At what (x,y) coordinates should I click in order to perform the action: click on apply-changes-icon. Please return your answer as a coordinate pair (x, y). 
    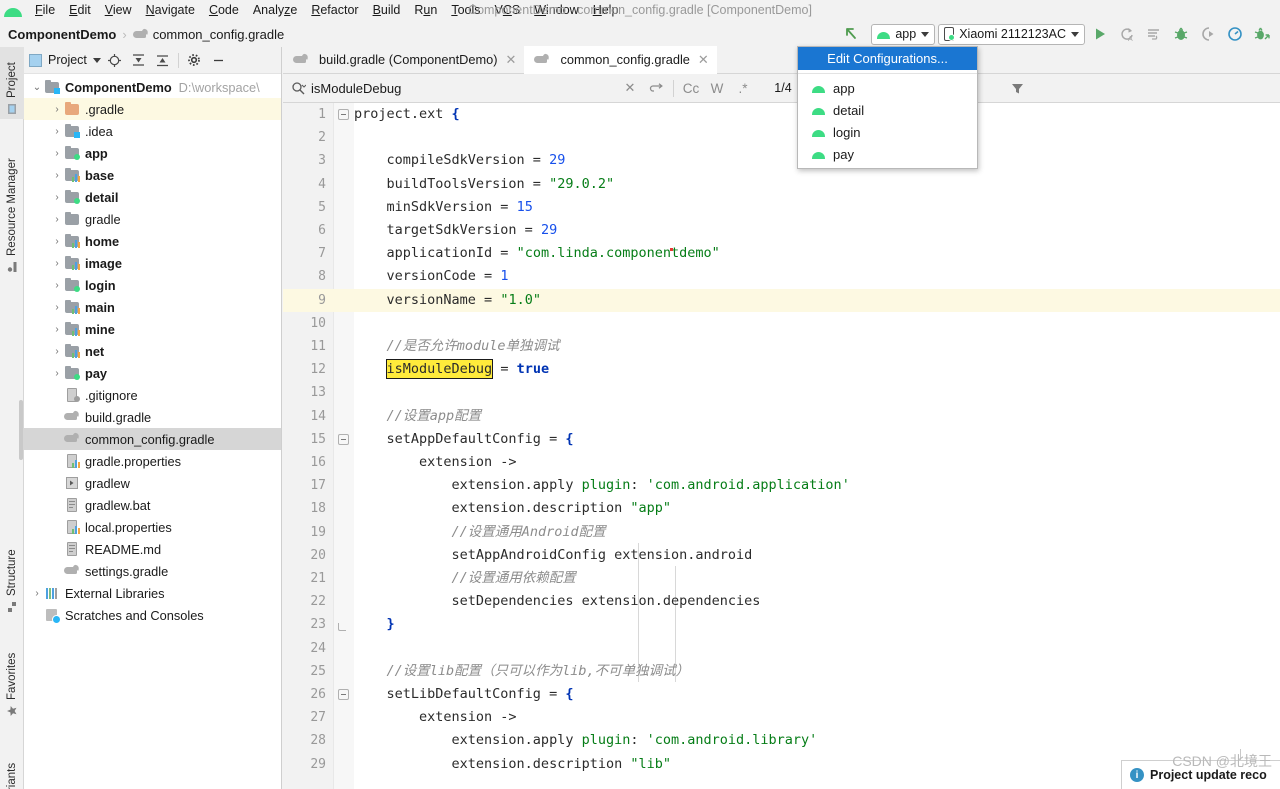
    Looking at the image, I should click on (1154, 34).